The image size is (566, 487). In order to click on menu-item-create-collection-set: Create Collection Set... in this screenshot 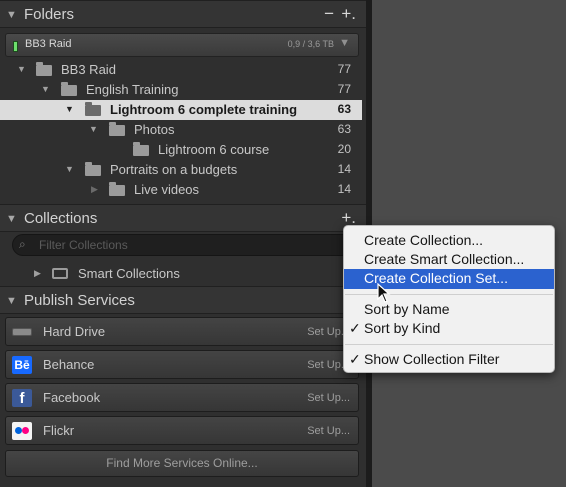, I will do `click(449, 279)`.